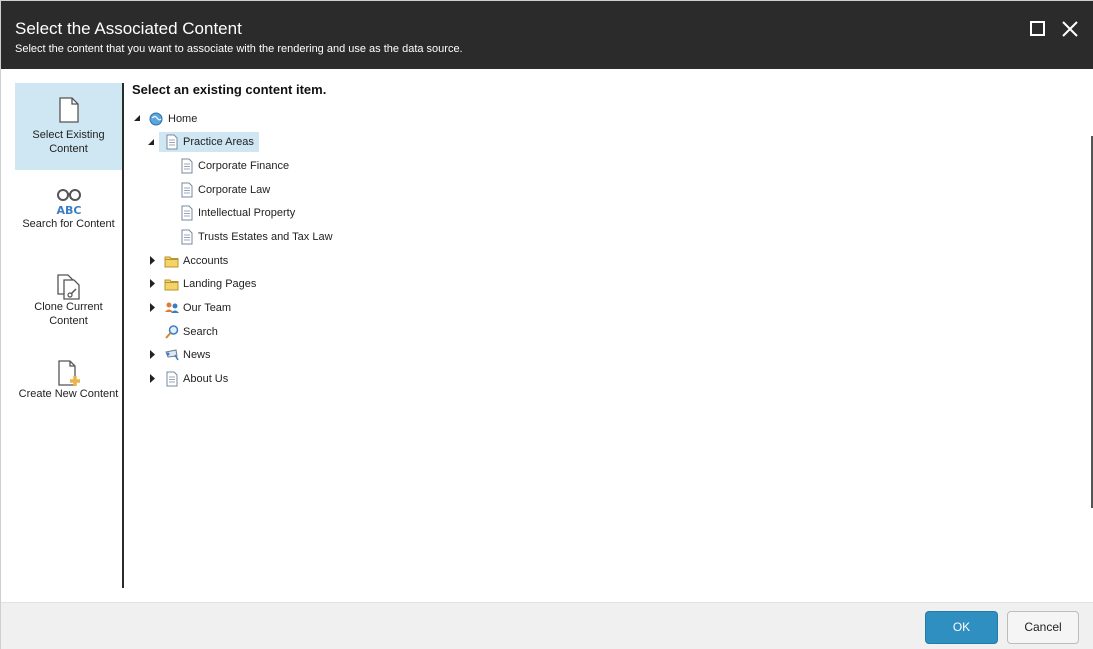 This screenshot has height=649, width=1093. I want to click on maximize-button, so click(1038, 29).